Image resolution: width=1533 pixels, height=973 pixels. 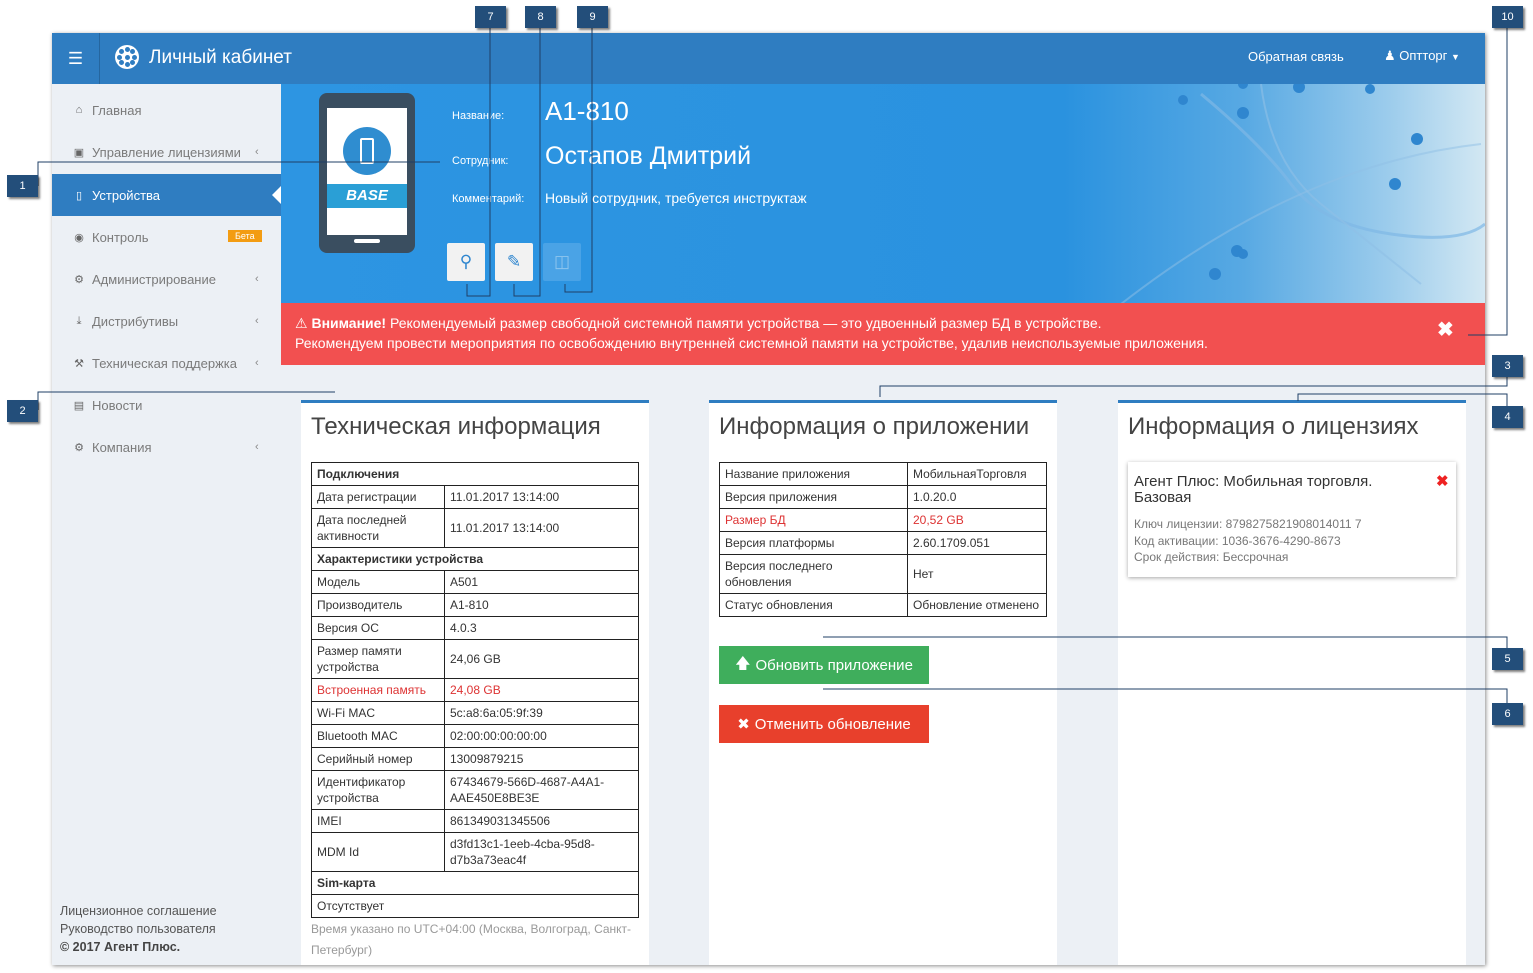 I want to click on callout-1: 1, so click(x=22, y=186).